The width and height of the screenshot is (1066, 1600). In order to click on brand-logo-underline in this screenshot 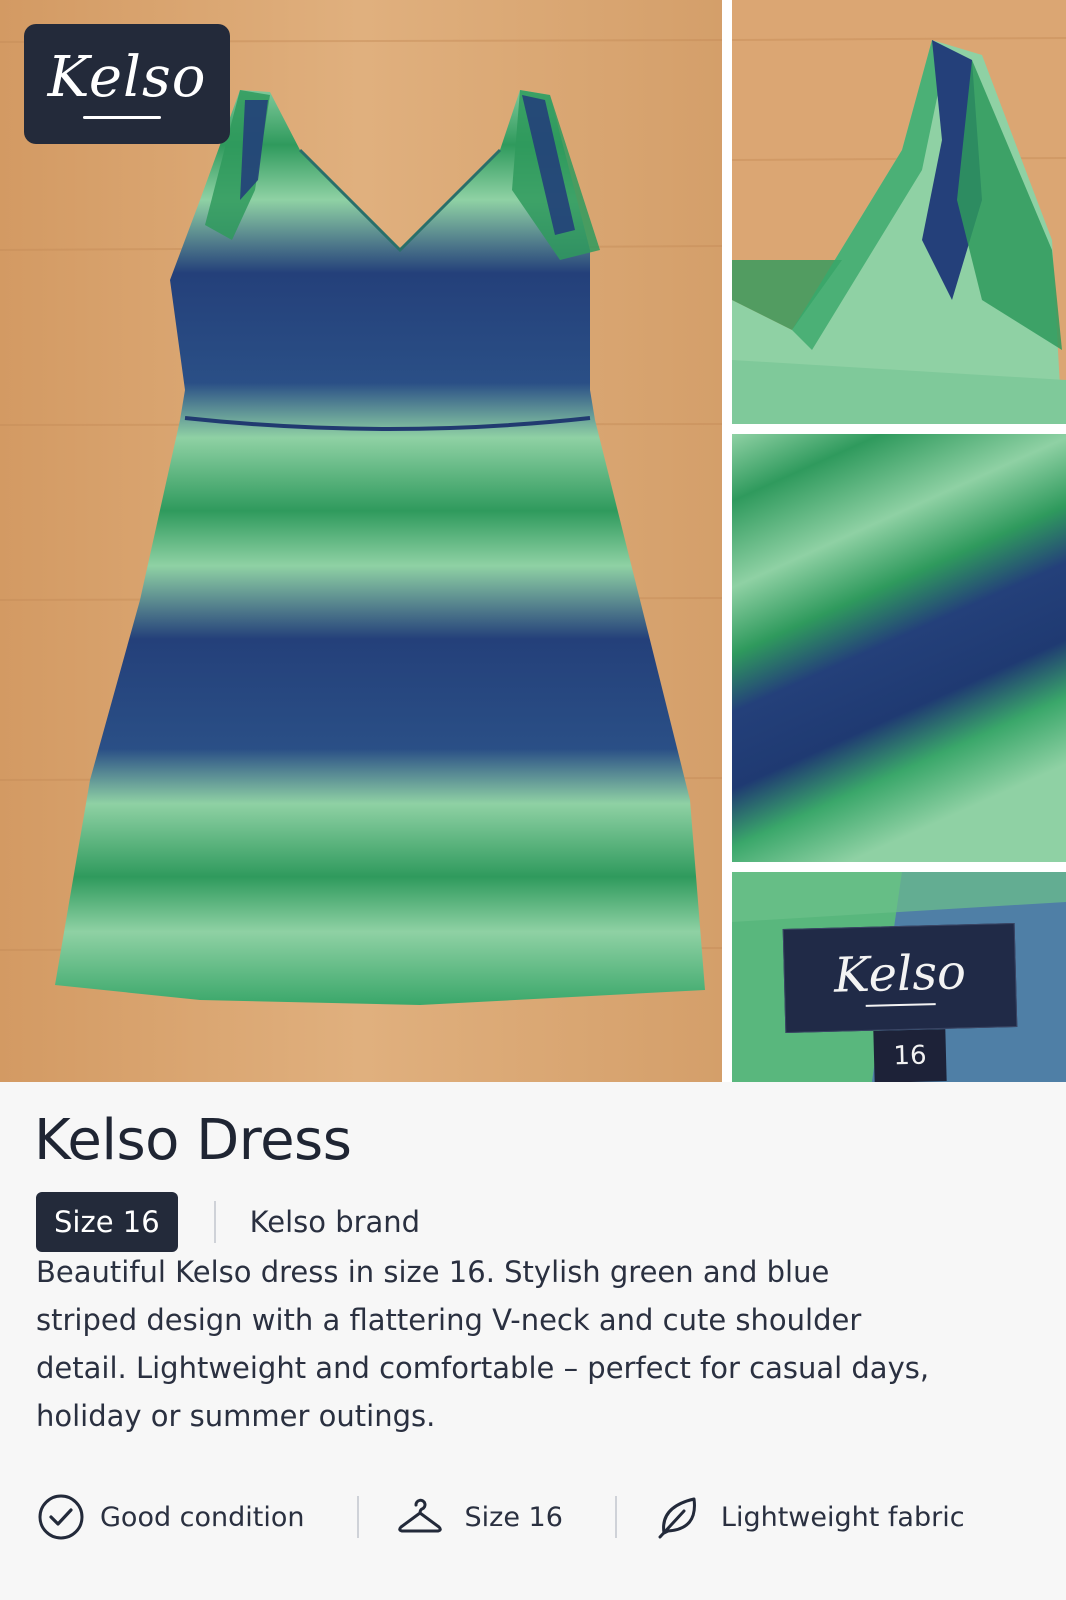, I will do `click(122, 117)`.